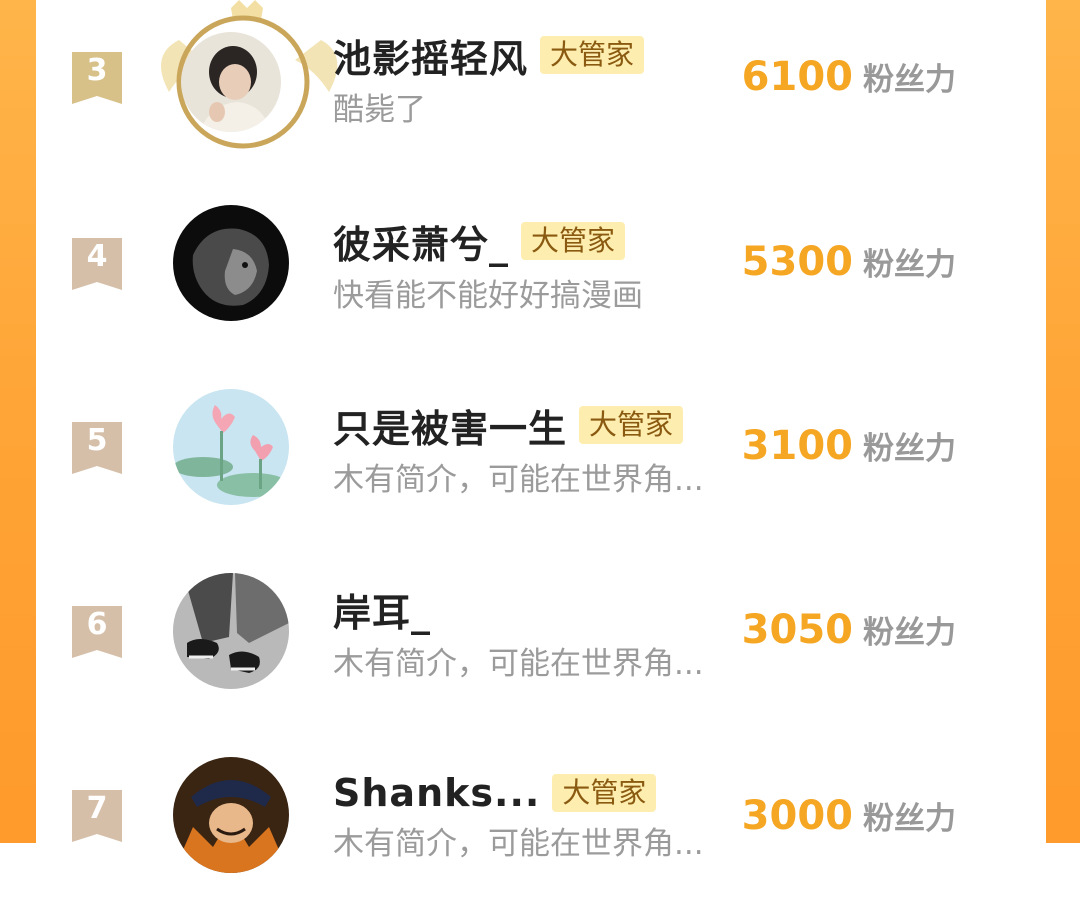  What do you see at coordinates (797, 262) in the screenshot?
I see `fan-power-score: 5300` at bounding box center [797, 262].